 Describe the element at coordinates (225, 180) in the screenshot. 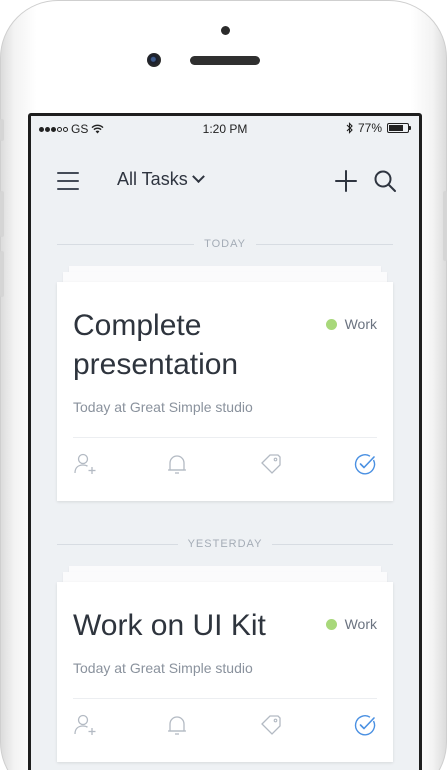

I see `nav-bar: All Tasks` at that location.